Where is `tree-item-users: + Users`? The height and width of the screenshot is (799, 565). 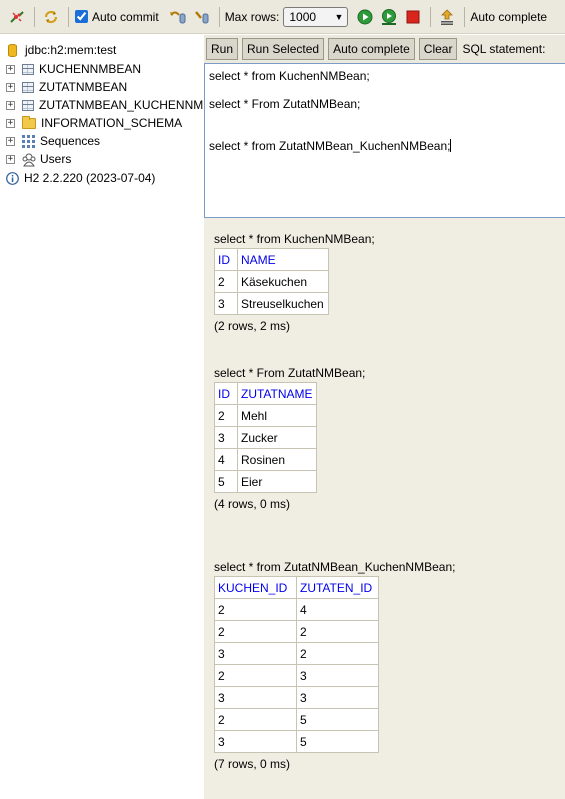
tree-item-users: + Users is located at coordinates (35, 159).